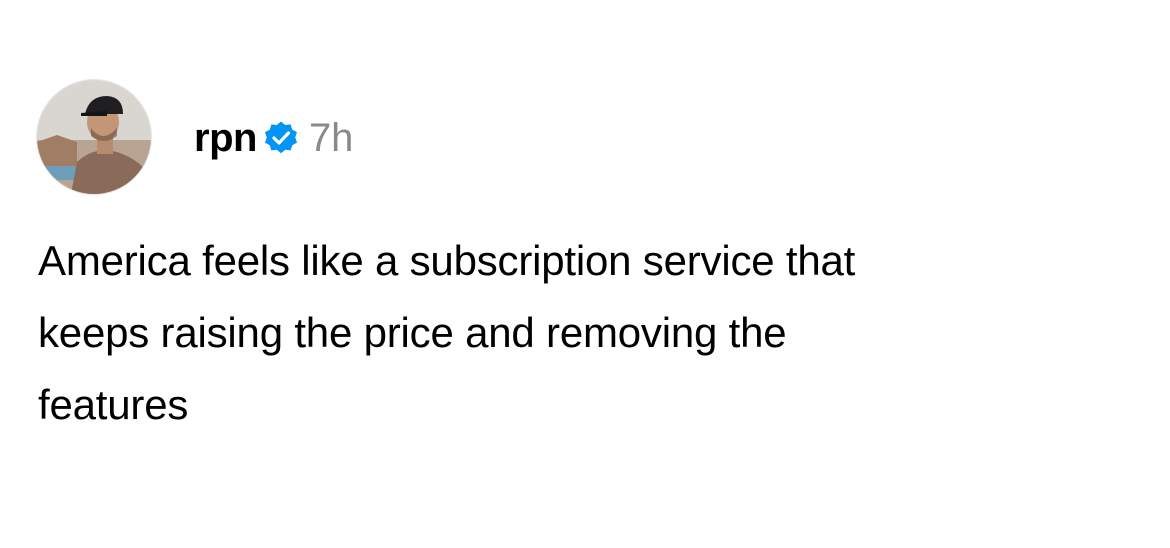  I want to click on timestamp: 7h, so click(331, 138).